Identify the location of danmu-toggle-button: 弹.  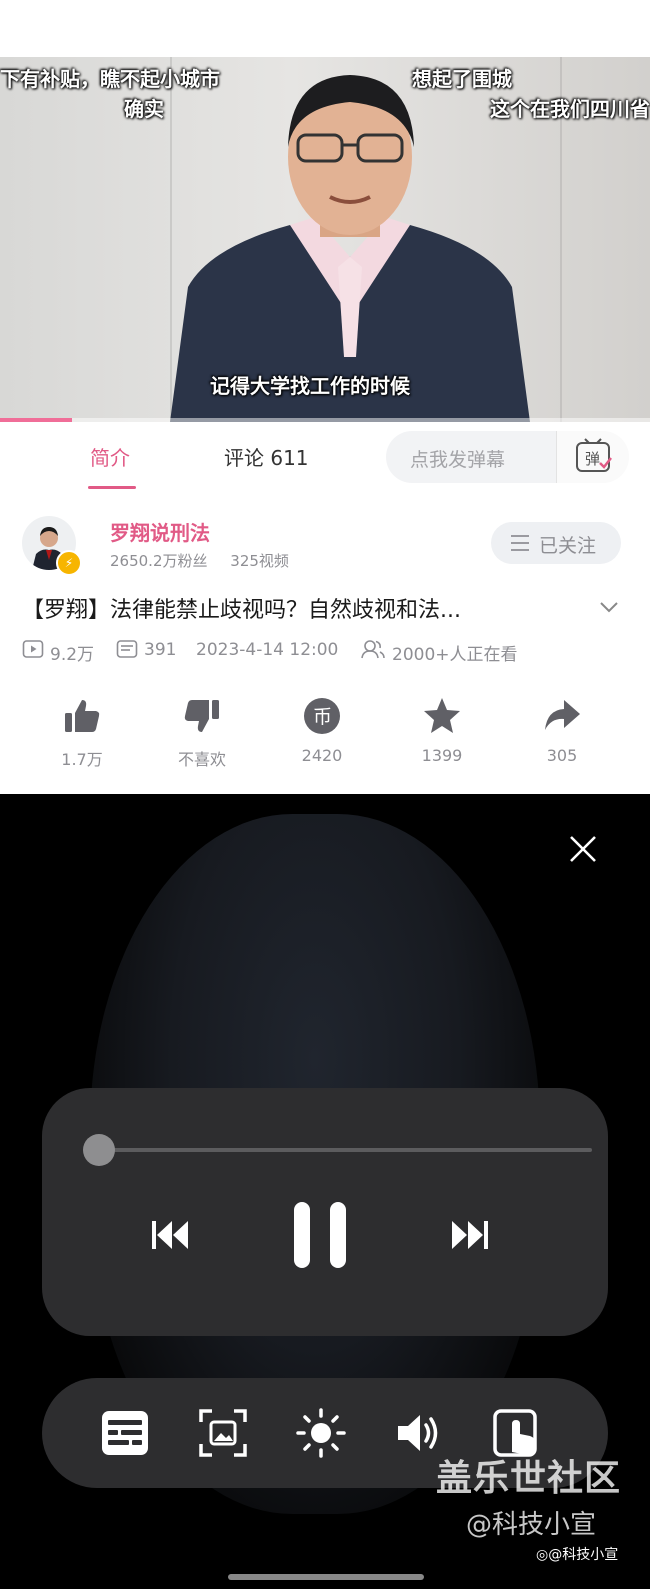
(592, 457).